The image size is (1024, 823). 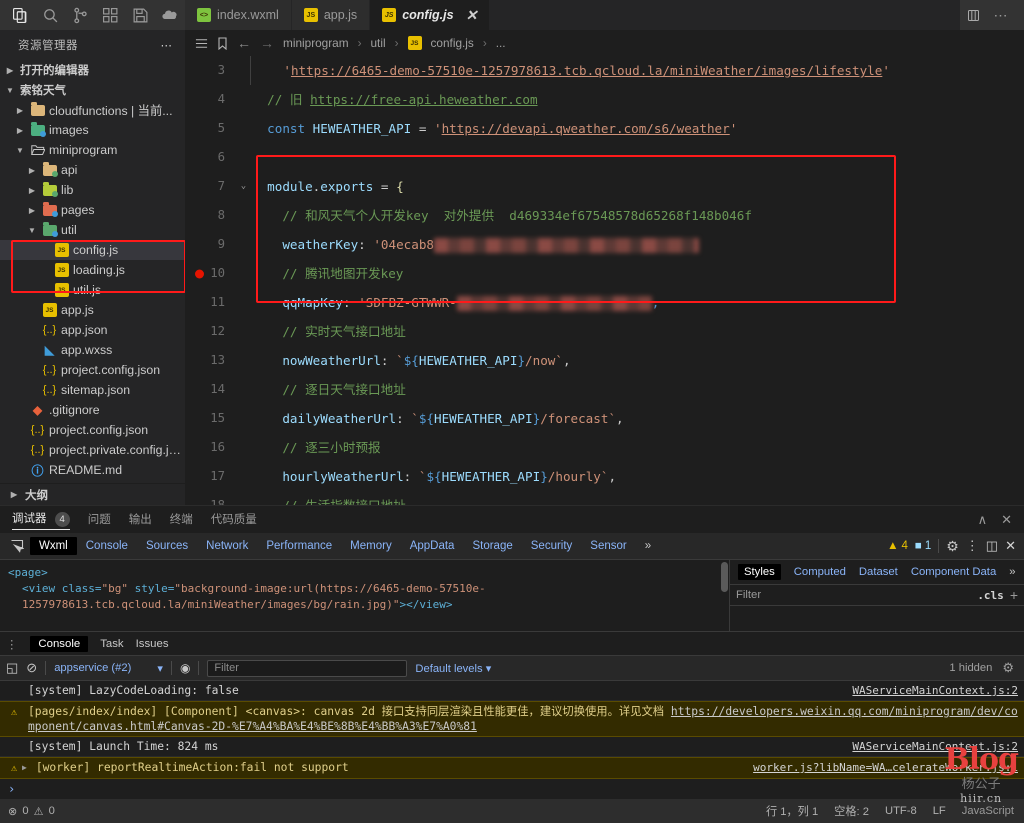 I want to click on panel-tab-output: 输出, so click(x=140, y=520).